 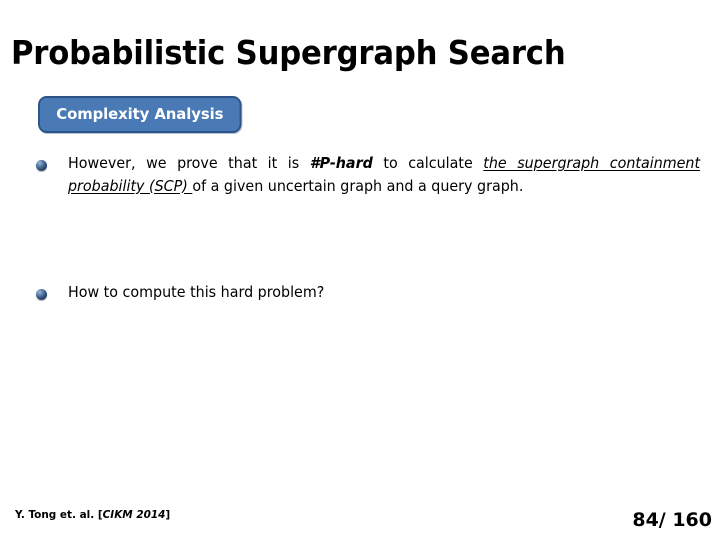 I want to click on footer-citation-venue: CIKM 2014, so click(x=134, y=514).